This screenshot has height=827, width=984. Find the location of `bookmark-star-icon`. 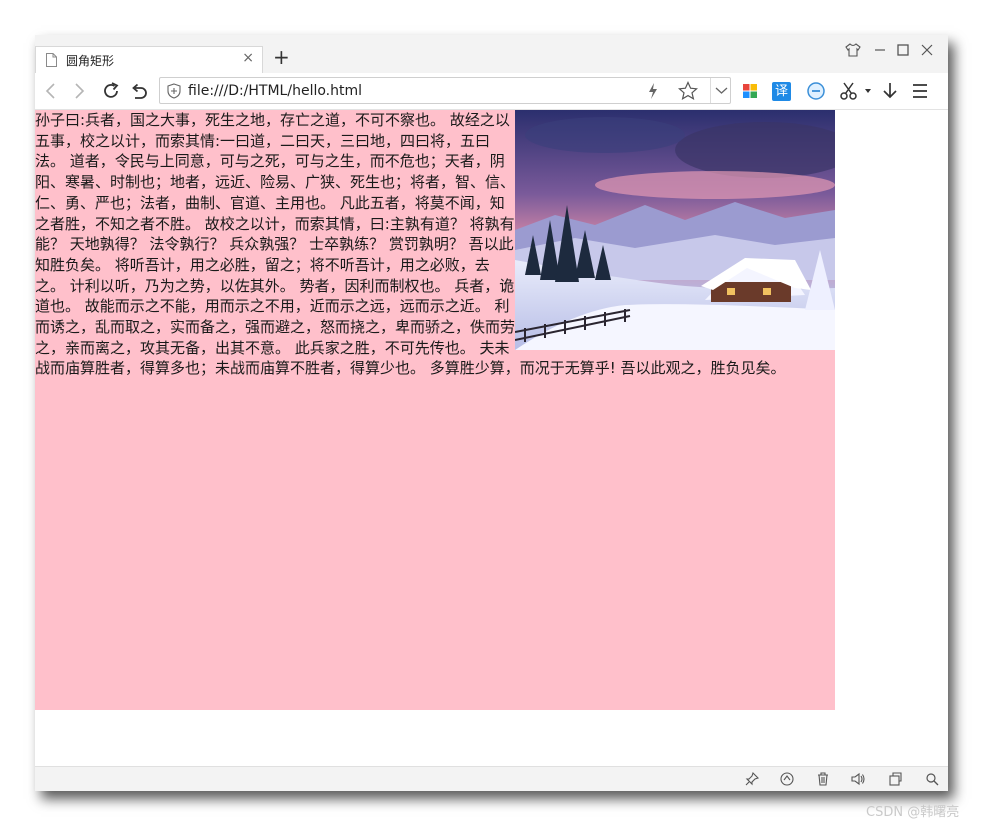

bookmark-star-icon is located at coordinates (688, 91).